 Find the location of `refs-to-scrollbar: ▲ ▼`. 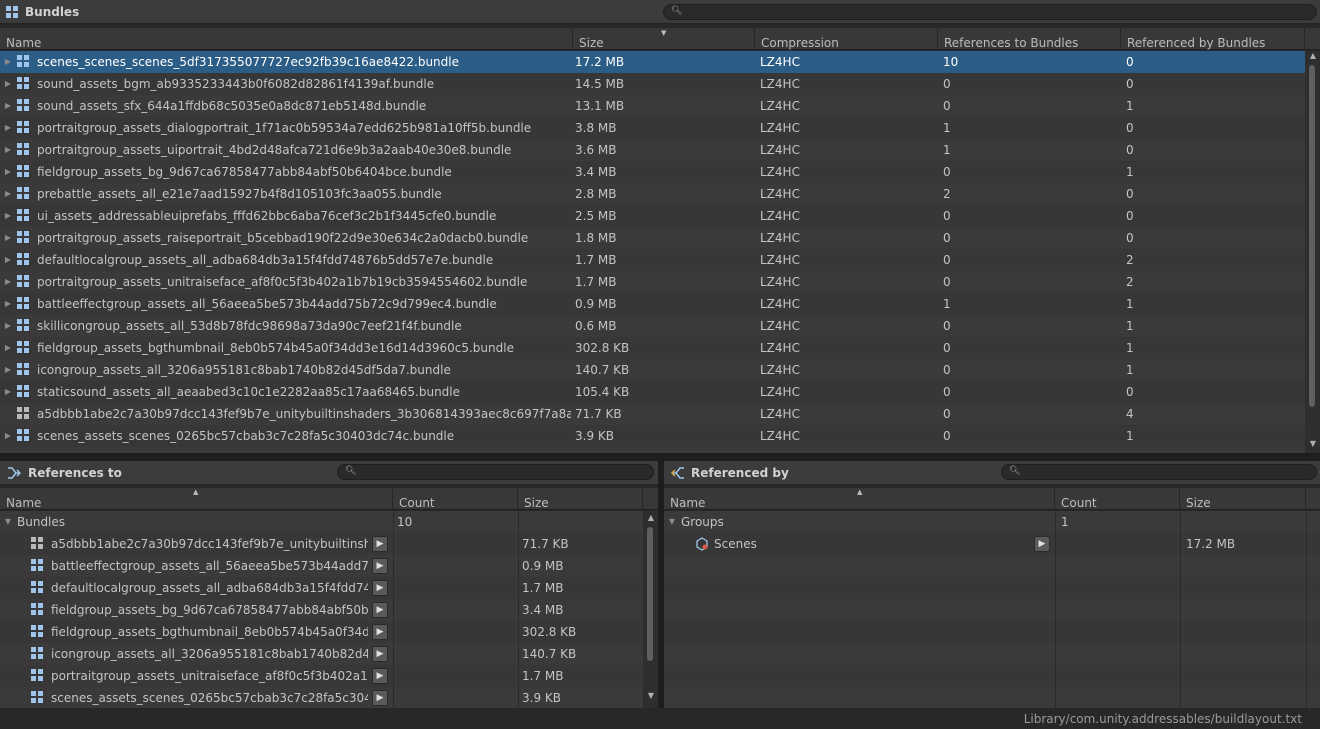

refs-to-scrollbar: ▲ ▼ is located at coordinates (650, 609).